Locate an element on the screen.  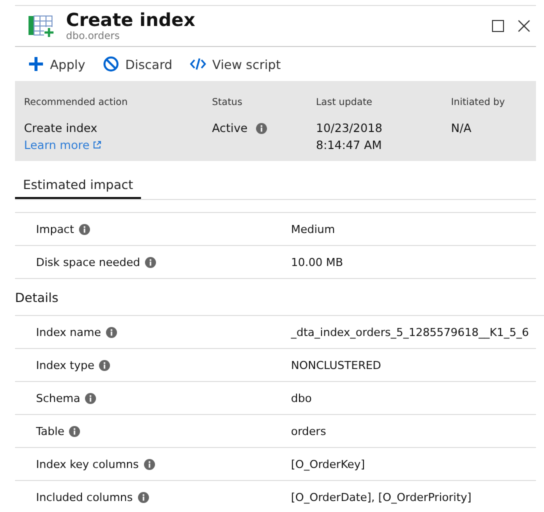
external-link-icon is located at coordinates (96, 145).